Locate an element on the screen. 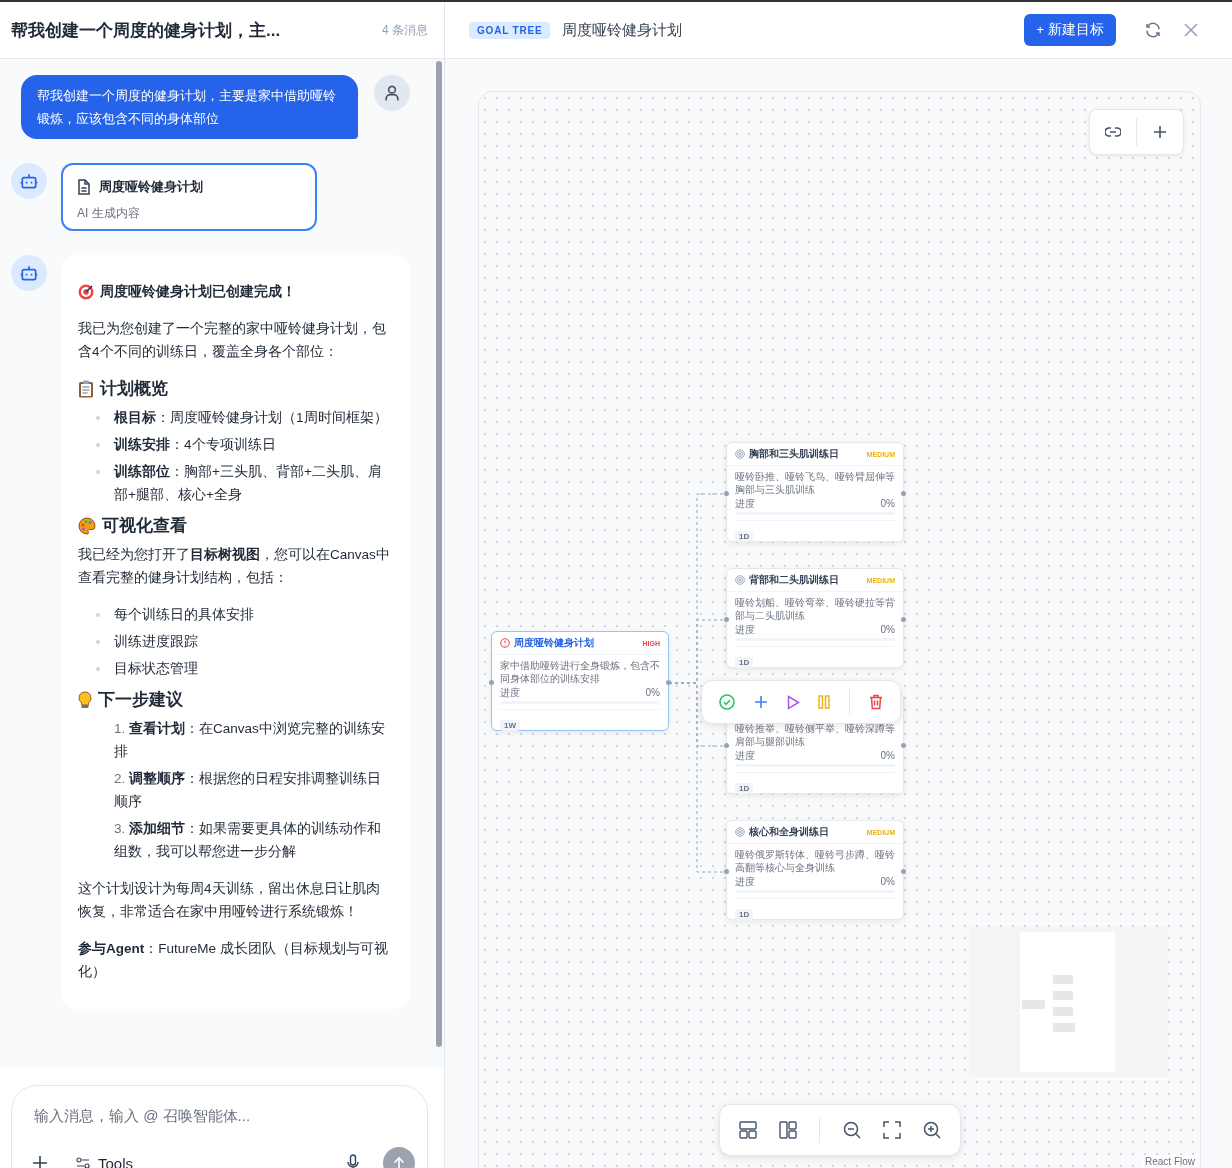 The width and height of the screenshot is (1232, 1168). list-item: 3. 添加细节：如果需要更具体的训练动作和组数，我可以帮您进一步分解 is located at coordinates (248, 840).